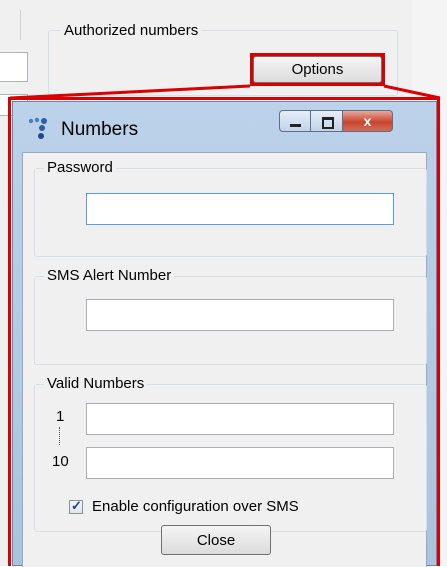 The image size is (447, 567). Describe the element at coordinates (327, 121) in the screenshot. I see `maximize-button` at that location.